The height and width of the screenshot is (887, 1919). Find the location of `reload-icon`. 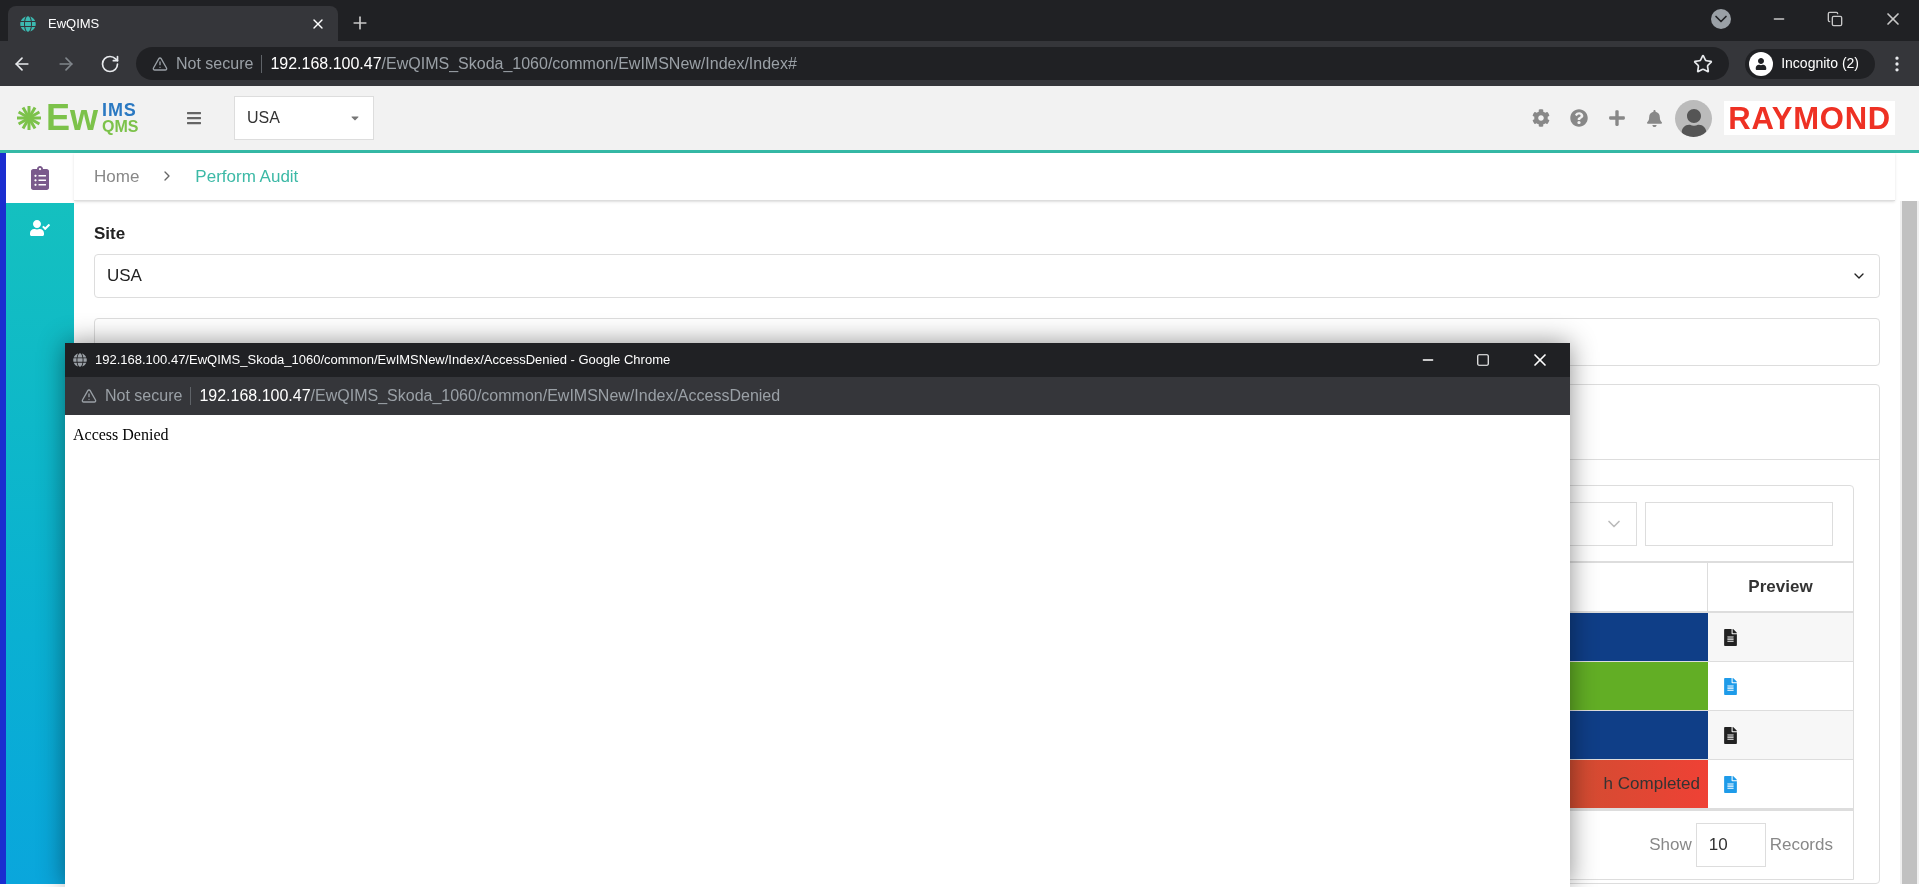

reload-icon is located at coordinates (110, 63).